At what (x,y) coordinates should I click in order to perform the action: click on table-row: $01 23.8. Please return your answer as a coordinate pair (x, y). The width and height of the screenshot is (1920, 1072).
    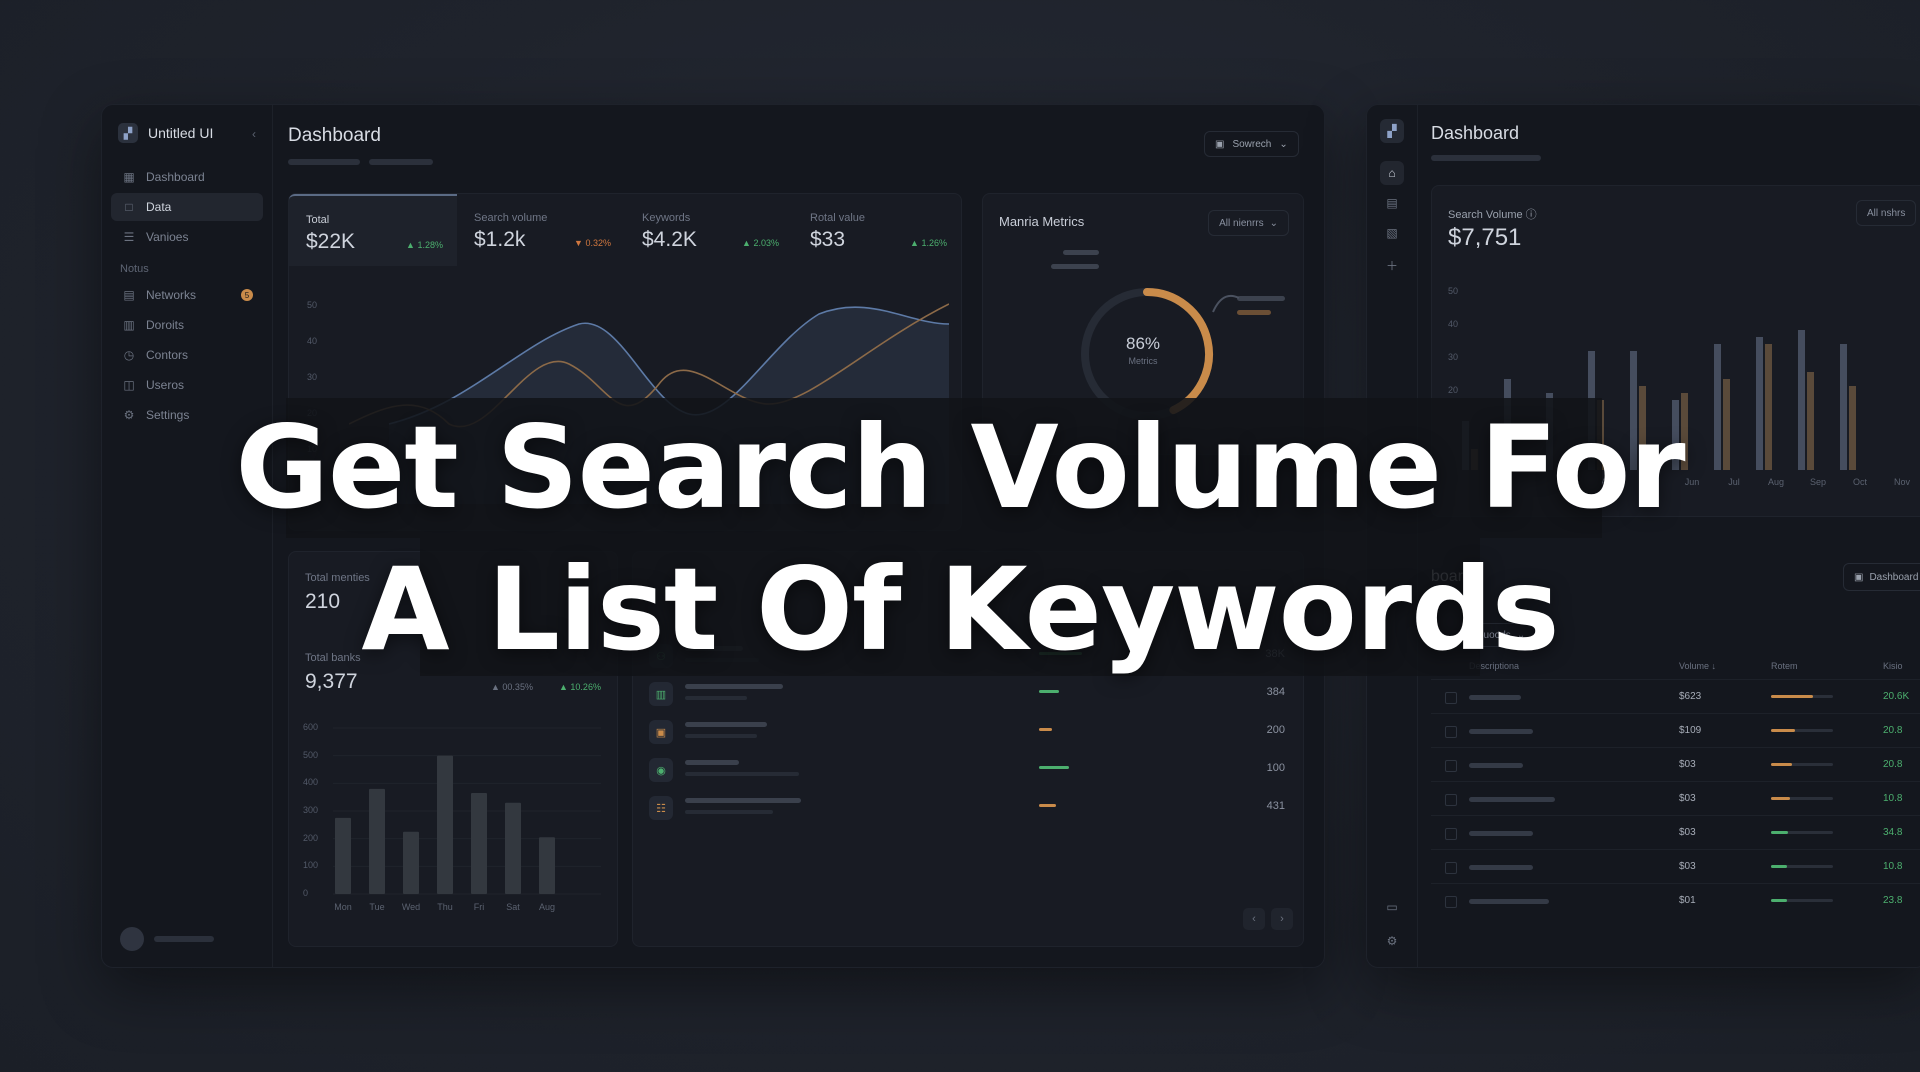
    Looking at the image, I should click on (1675, 900).